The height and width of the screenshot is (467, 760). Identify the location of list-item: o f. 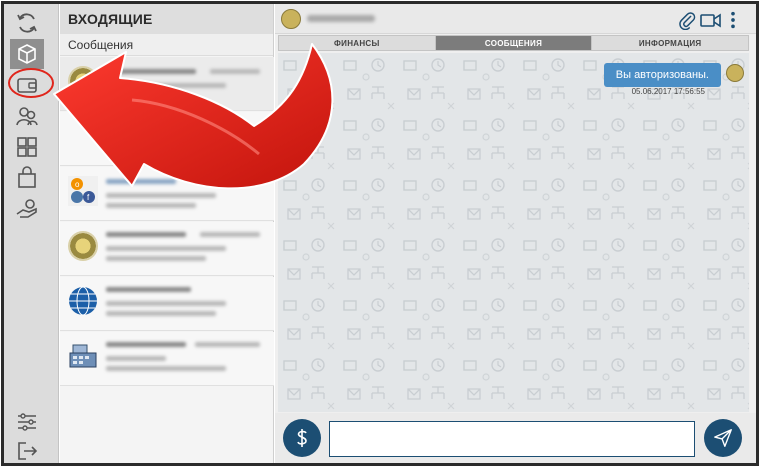
(167, 194).